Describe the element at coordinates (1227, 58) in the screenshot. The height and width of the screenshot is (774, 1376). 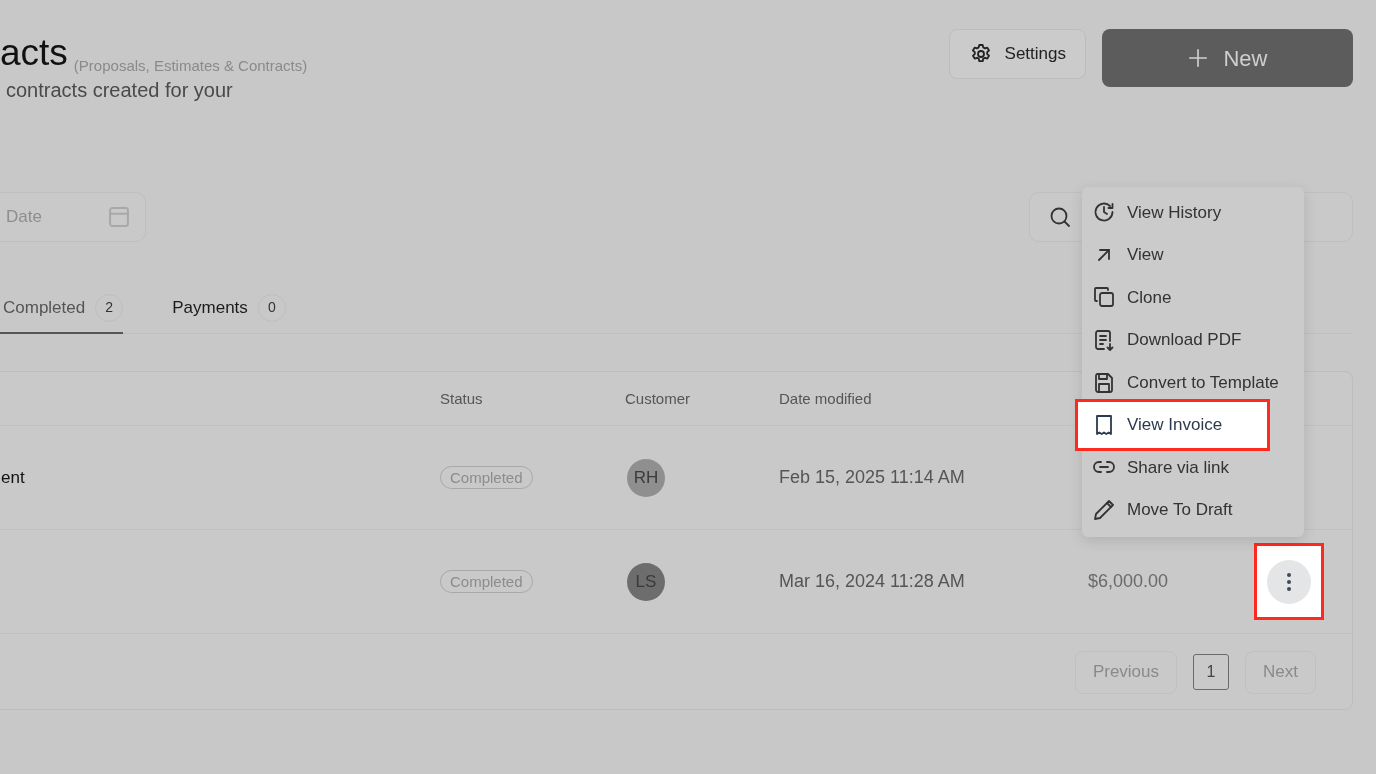
I see `new-button: New` at that location.